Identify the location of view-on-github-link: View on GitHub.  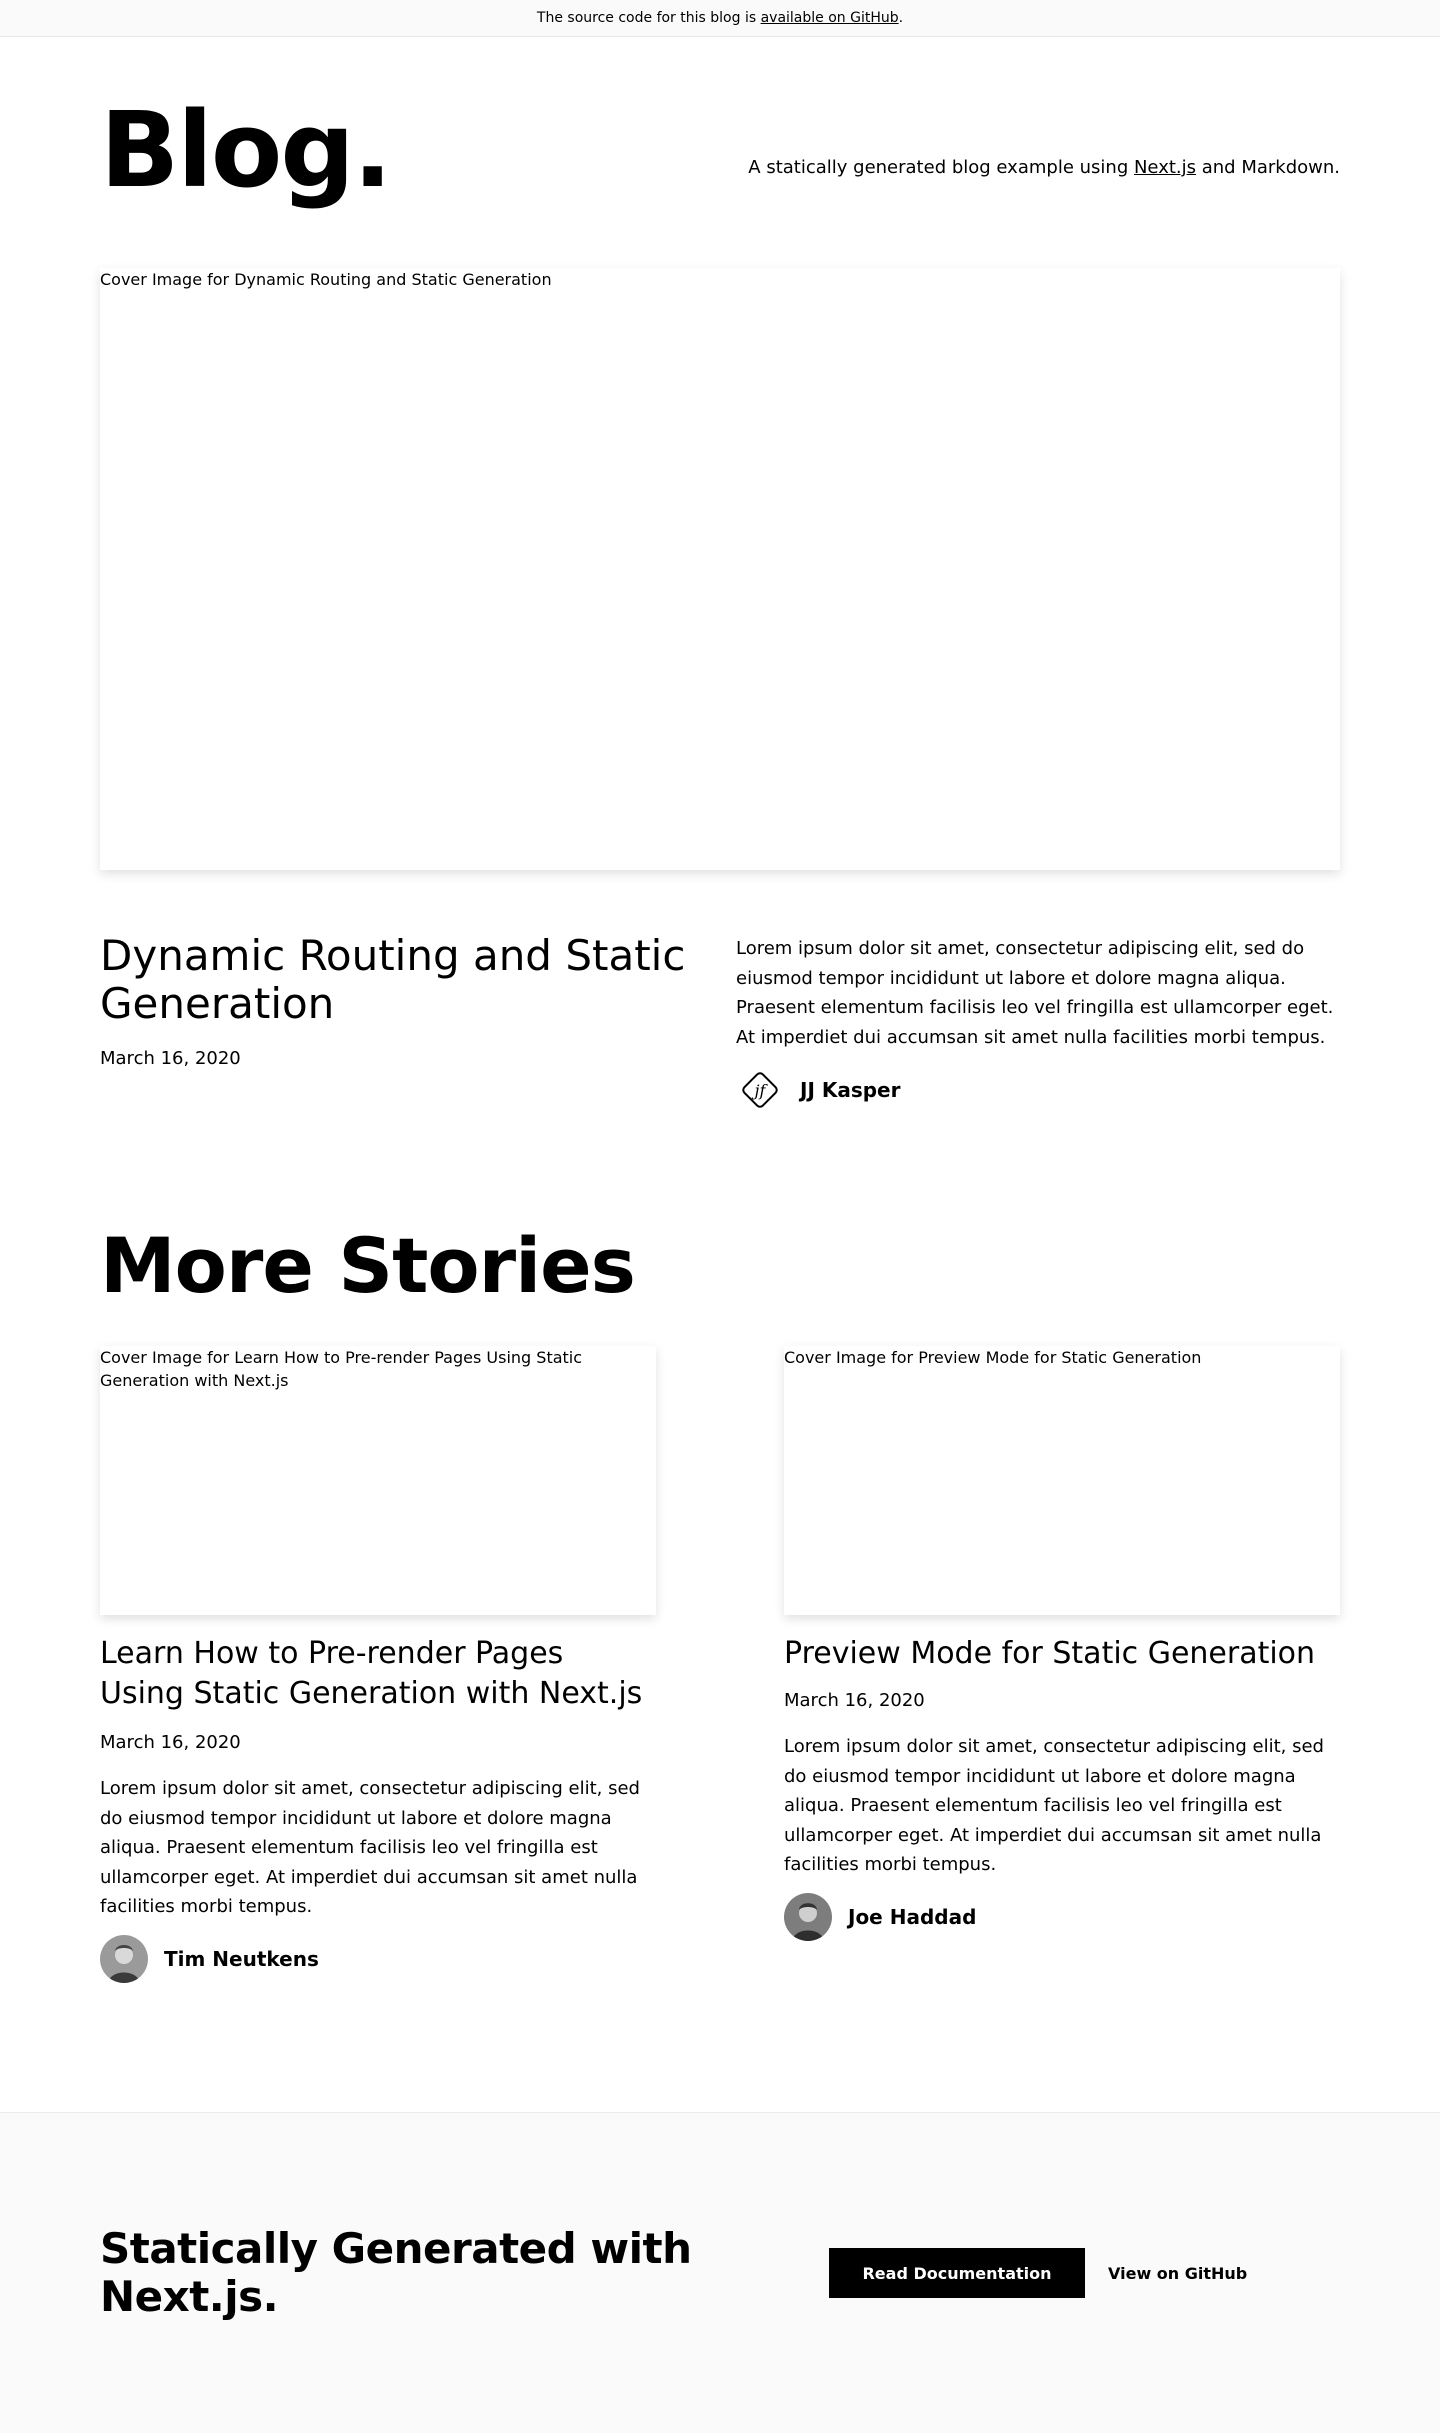
(1177, 2273).